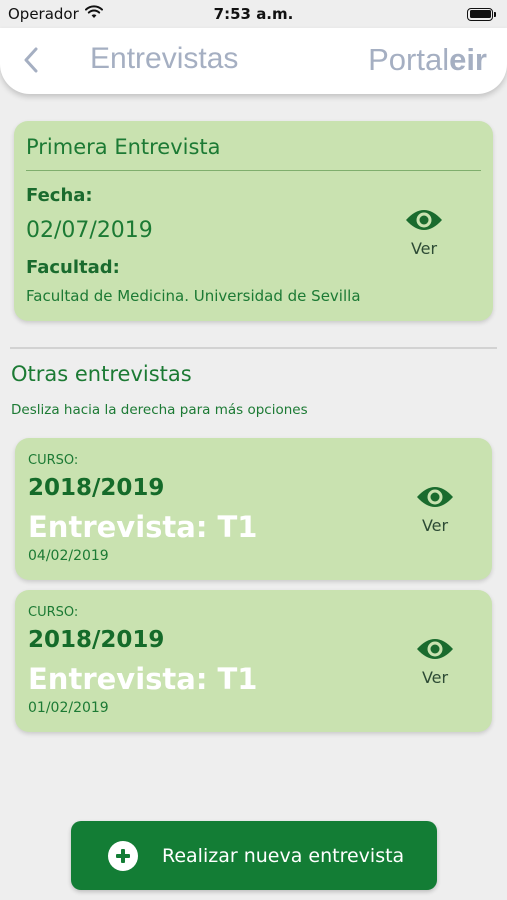 The width and height of the screenshot is (507, 900). What do you see at coordinates (123, 147) in the screenshot?
I see `primary-interview-title: Primera Entrevista` at bounding box center [123, 147].